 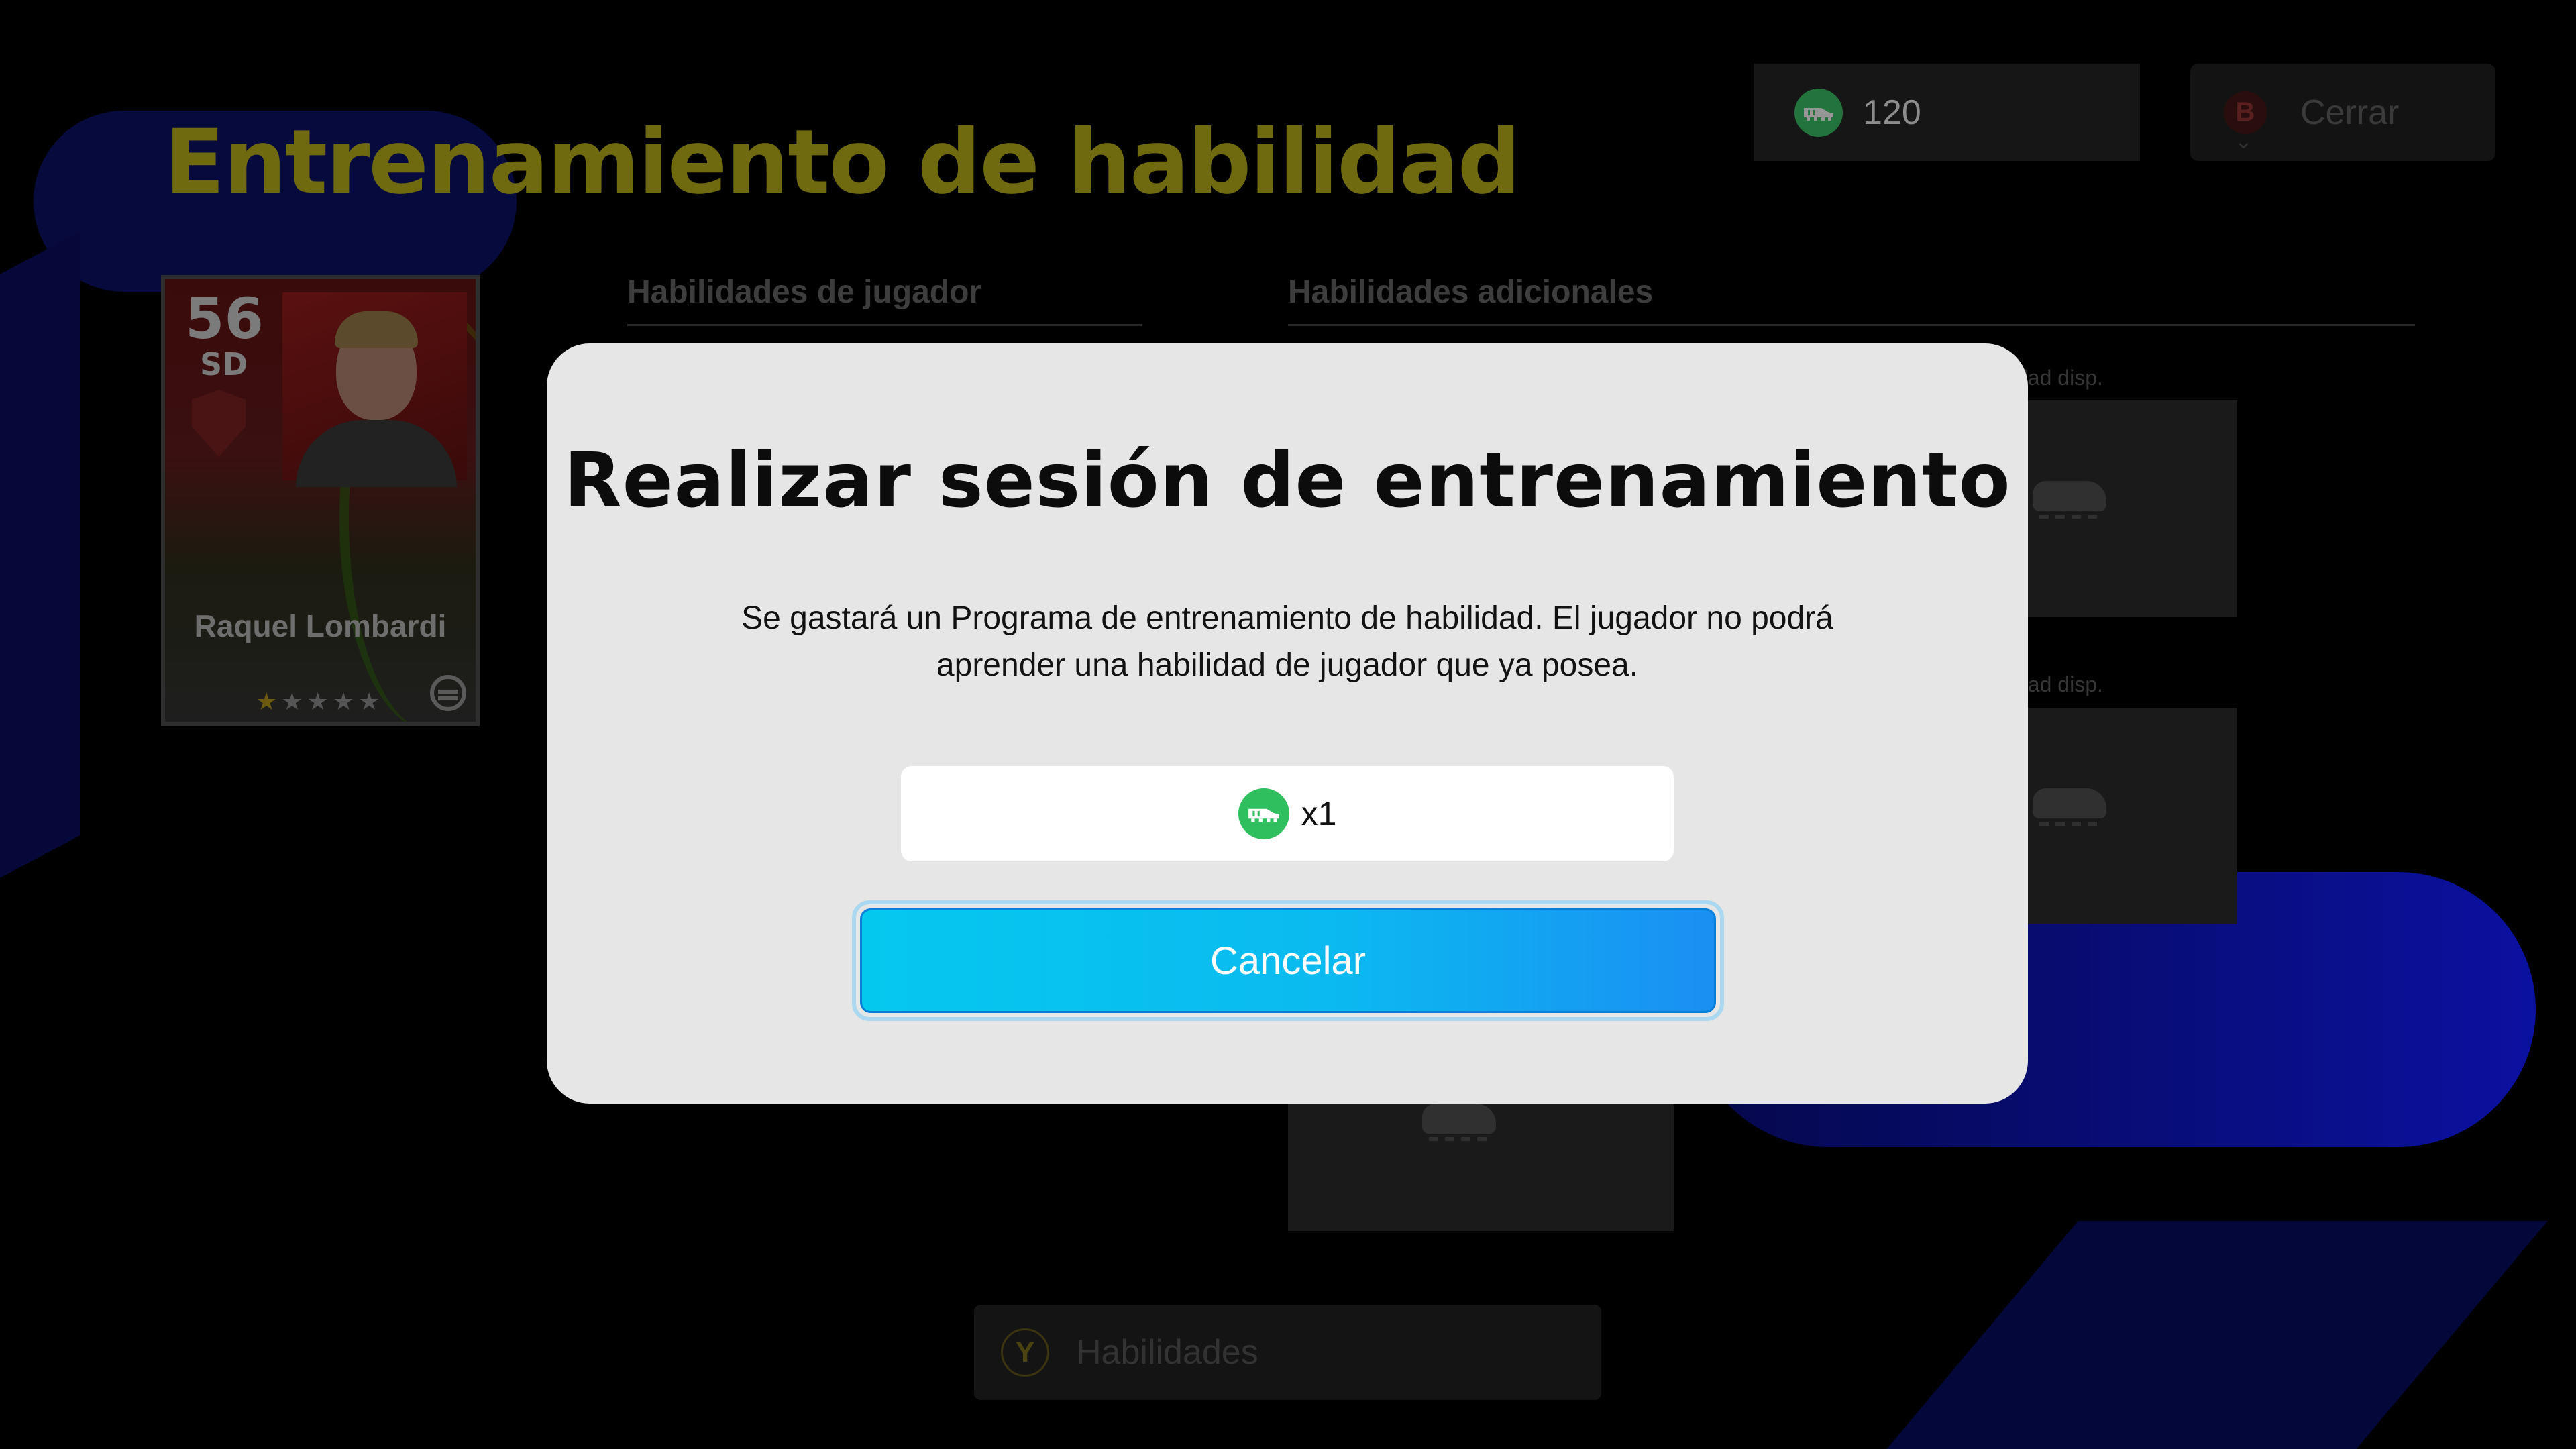 What do you see at coordinates (332, 702) in the screenshot?
I see `star-empty-icon: ★★★★` at bounding box center [332, 702].